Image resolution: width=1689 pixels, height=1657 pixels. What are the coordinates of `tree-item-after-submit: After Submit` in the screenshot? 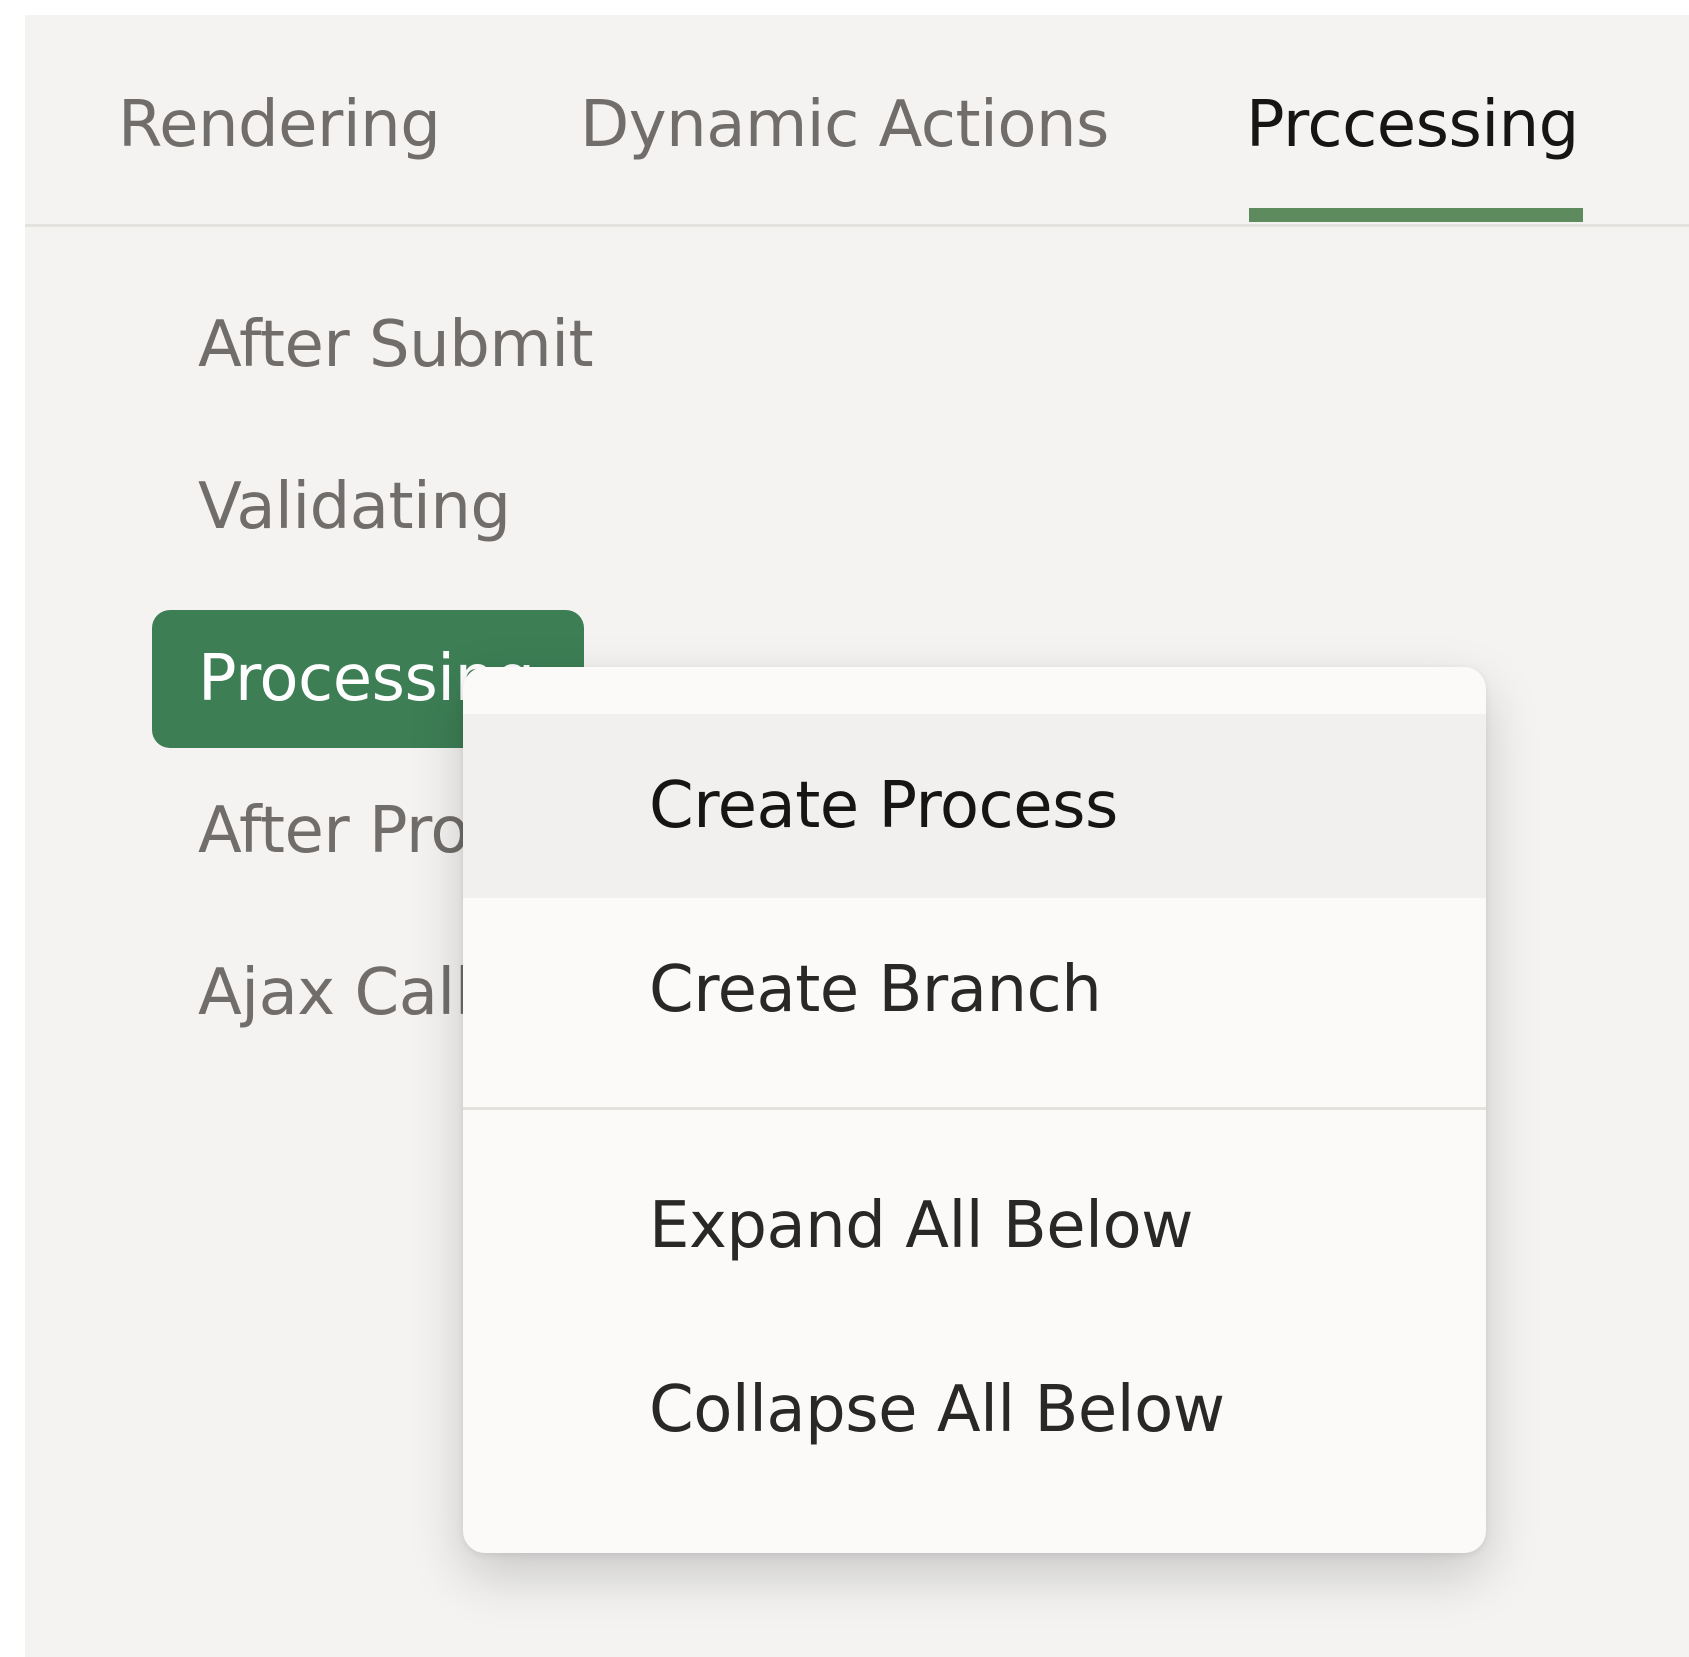 It's located at (396, 345).